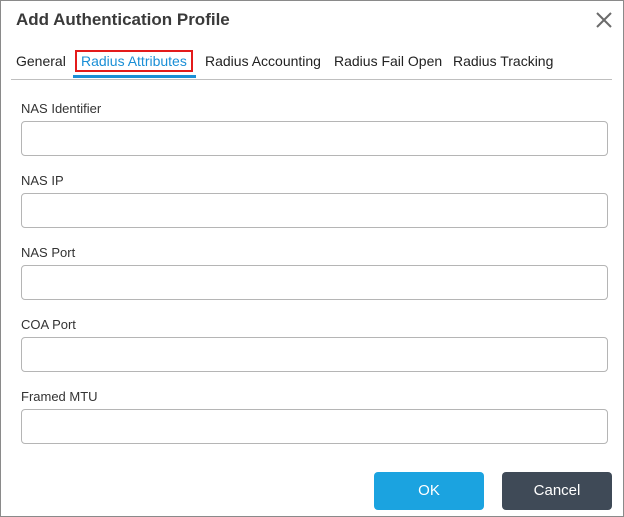 Image resolution: width=624 pixels, height=517 pixels. What do you see at coordinates (48, 252) in the screenshot?
I see `nas-port-label: NAS Port` at bounding box center [48, 252].